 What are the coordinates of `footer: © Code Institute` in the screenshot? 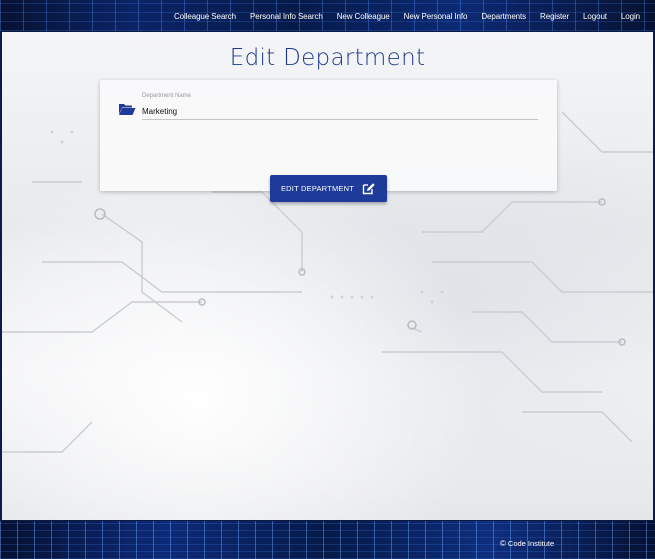 It's located at (327, 539).